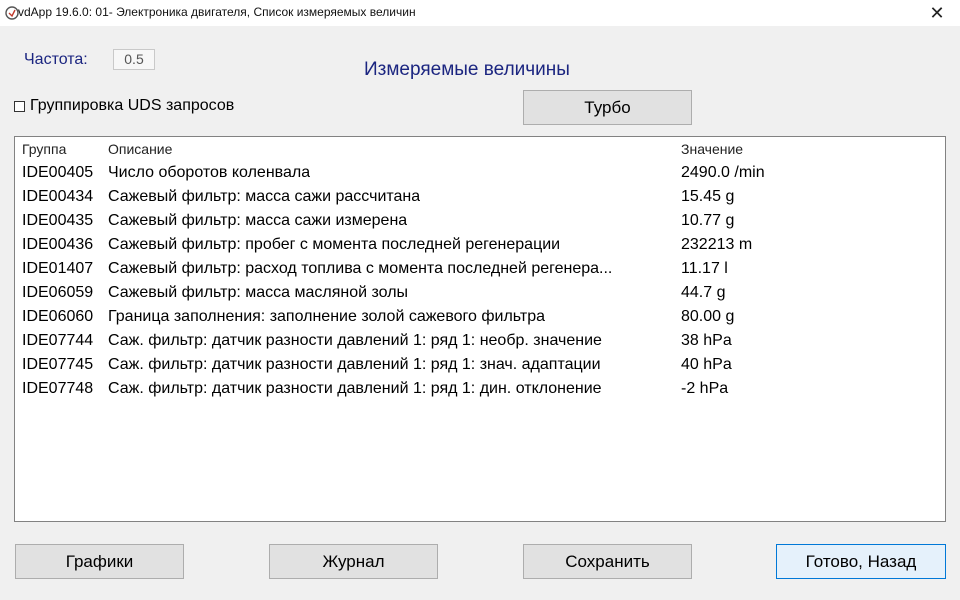 The image size is (960, 600). I want to click on row-group: IDE06059, so click(58, 292).